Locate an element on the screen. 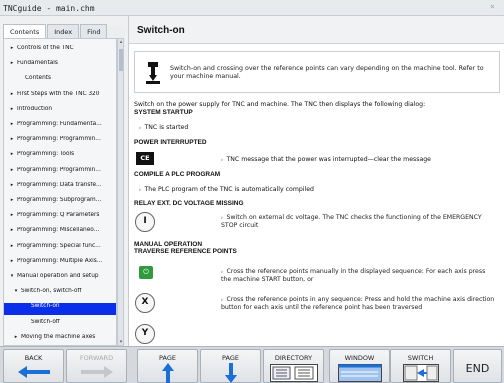 Image resolution: width=504 pixels, height=383 pixels. sidebar-item-label: Fundamentals is located at coordinates (37, 63).